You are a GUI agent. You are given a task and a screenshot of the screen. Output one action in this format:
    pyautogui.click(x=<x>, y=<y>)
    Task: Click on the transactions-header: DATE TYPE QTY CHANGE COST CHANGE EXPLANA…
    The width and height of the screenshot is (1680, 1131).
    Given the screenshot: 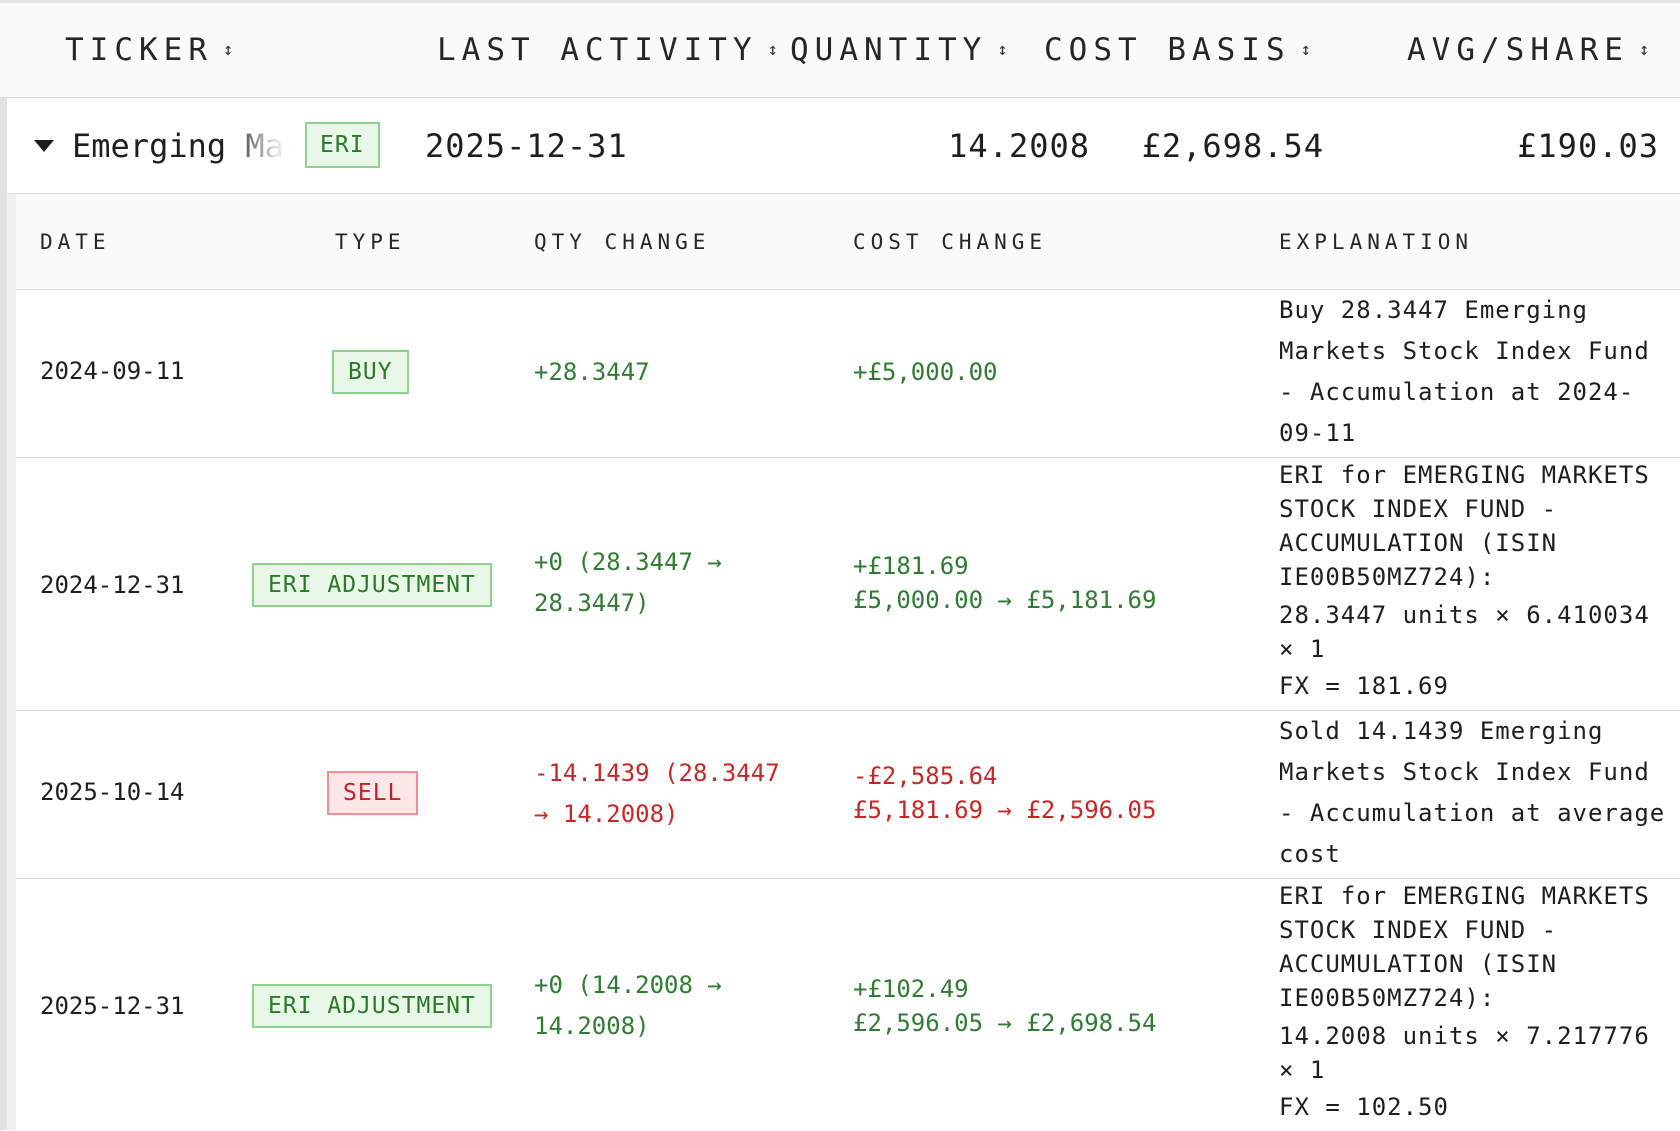 What is the action you would take?
    pyautogui.click(x=848, y=242)
    